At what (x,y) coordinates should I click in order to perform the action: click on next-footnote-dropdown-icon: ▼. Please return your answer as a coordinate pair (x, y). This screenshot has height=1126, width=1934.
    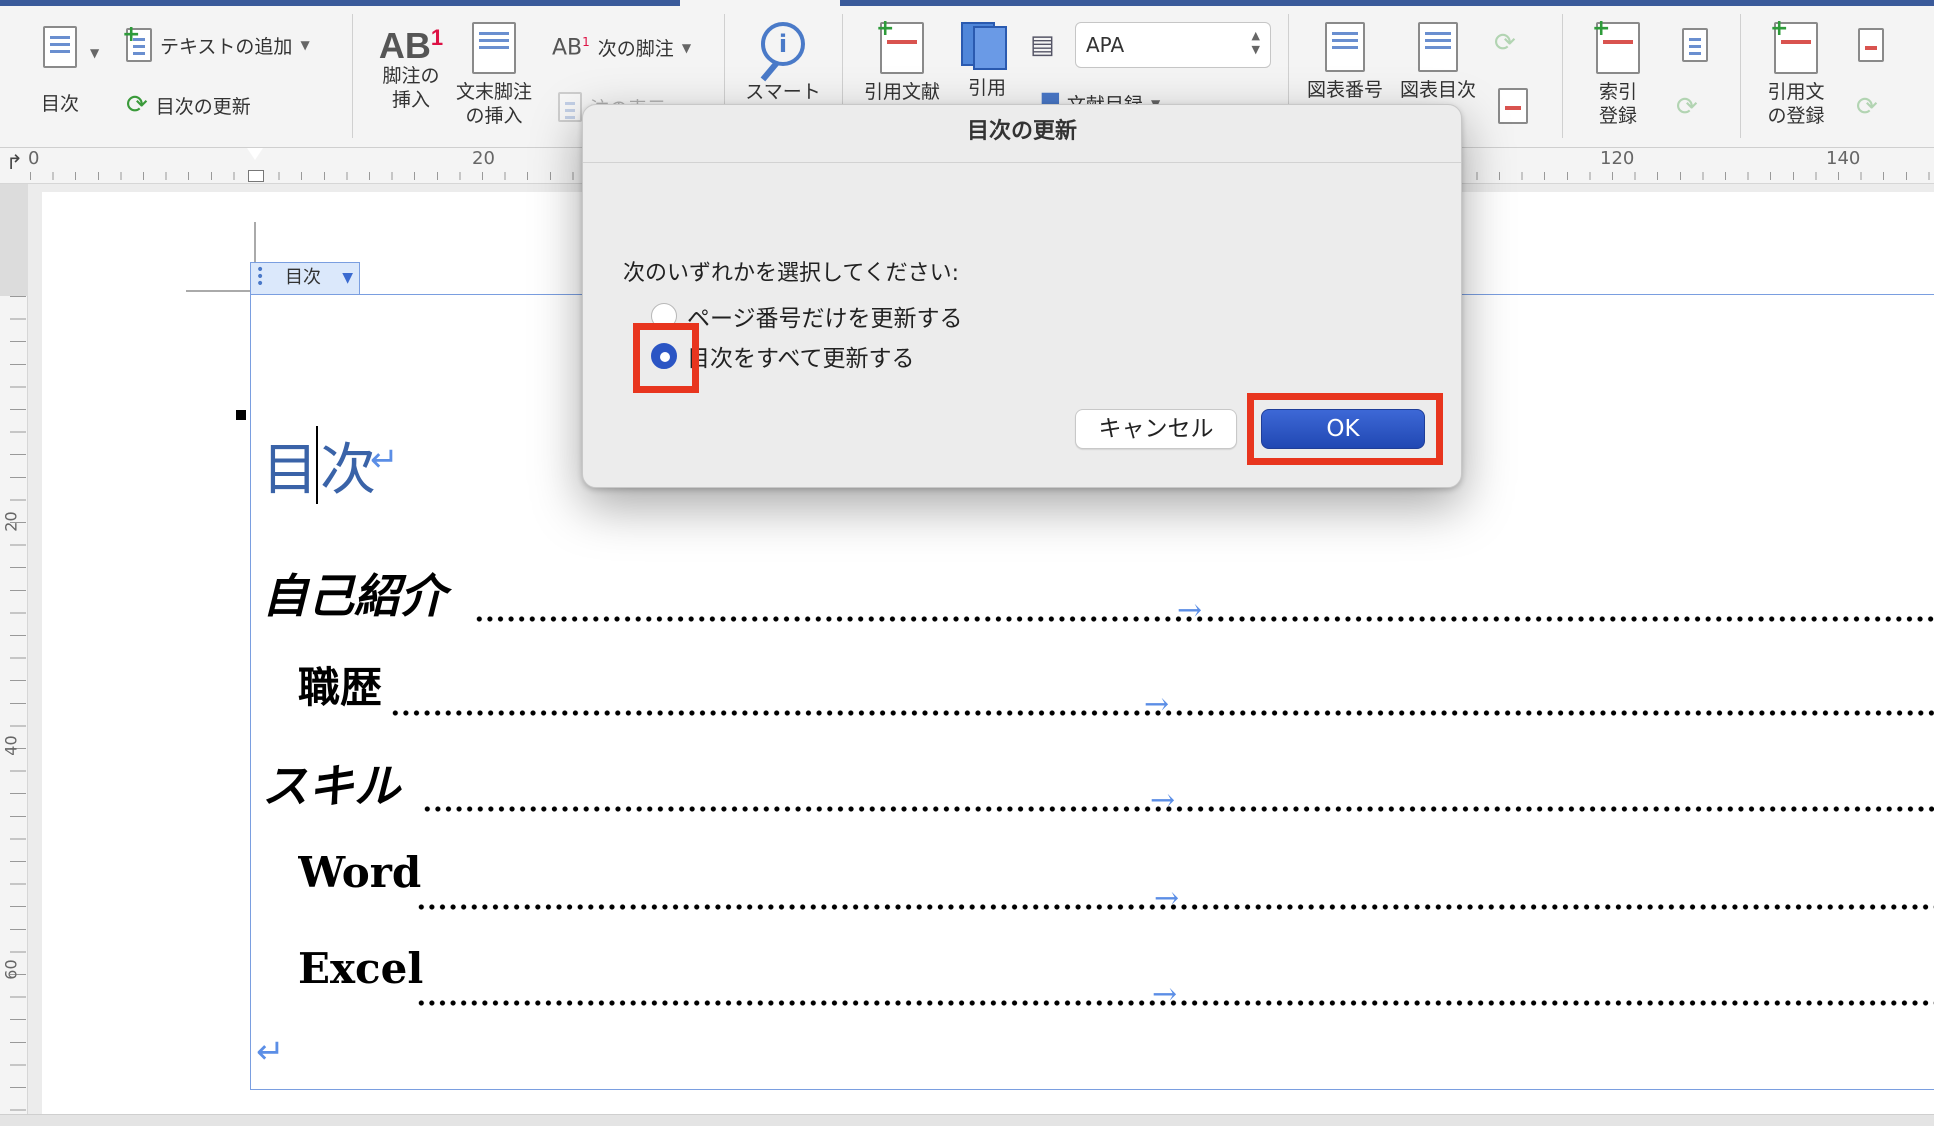
    Looking at the image, I should click on (686, 47).